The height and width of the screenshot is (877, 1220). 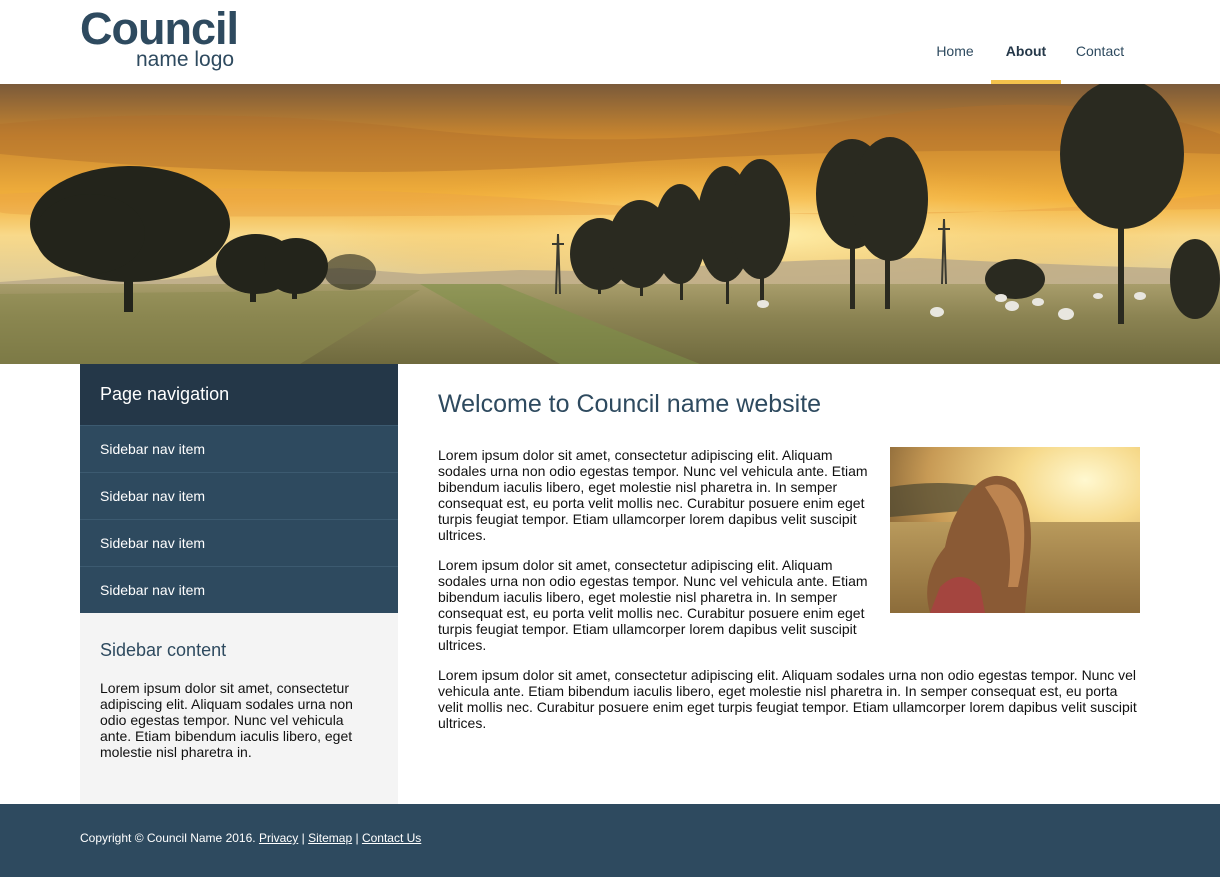 I want to click on content-photo-girl-in-field, so click(x=1015, y=530).